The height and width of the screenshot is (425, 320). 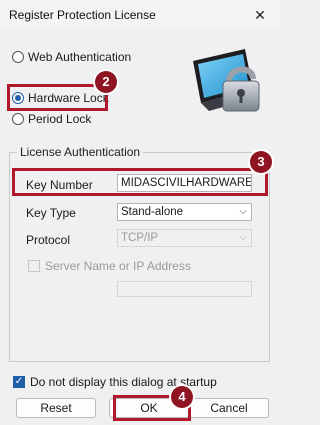 What do you see at coordinates (184, 289) in the screenshot?
I see `server-input` at bounding box center [184, 289].